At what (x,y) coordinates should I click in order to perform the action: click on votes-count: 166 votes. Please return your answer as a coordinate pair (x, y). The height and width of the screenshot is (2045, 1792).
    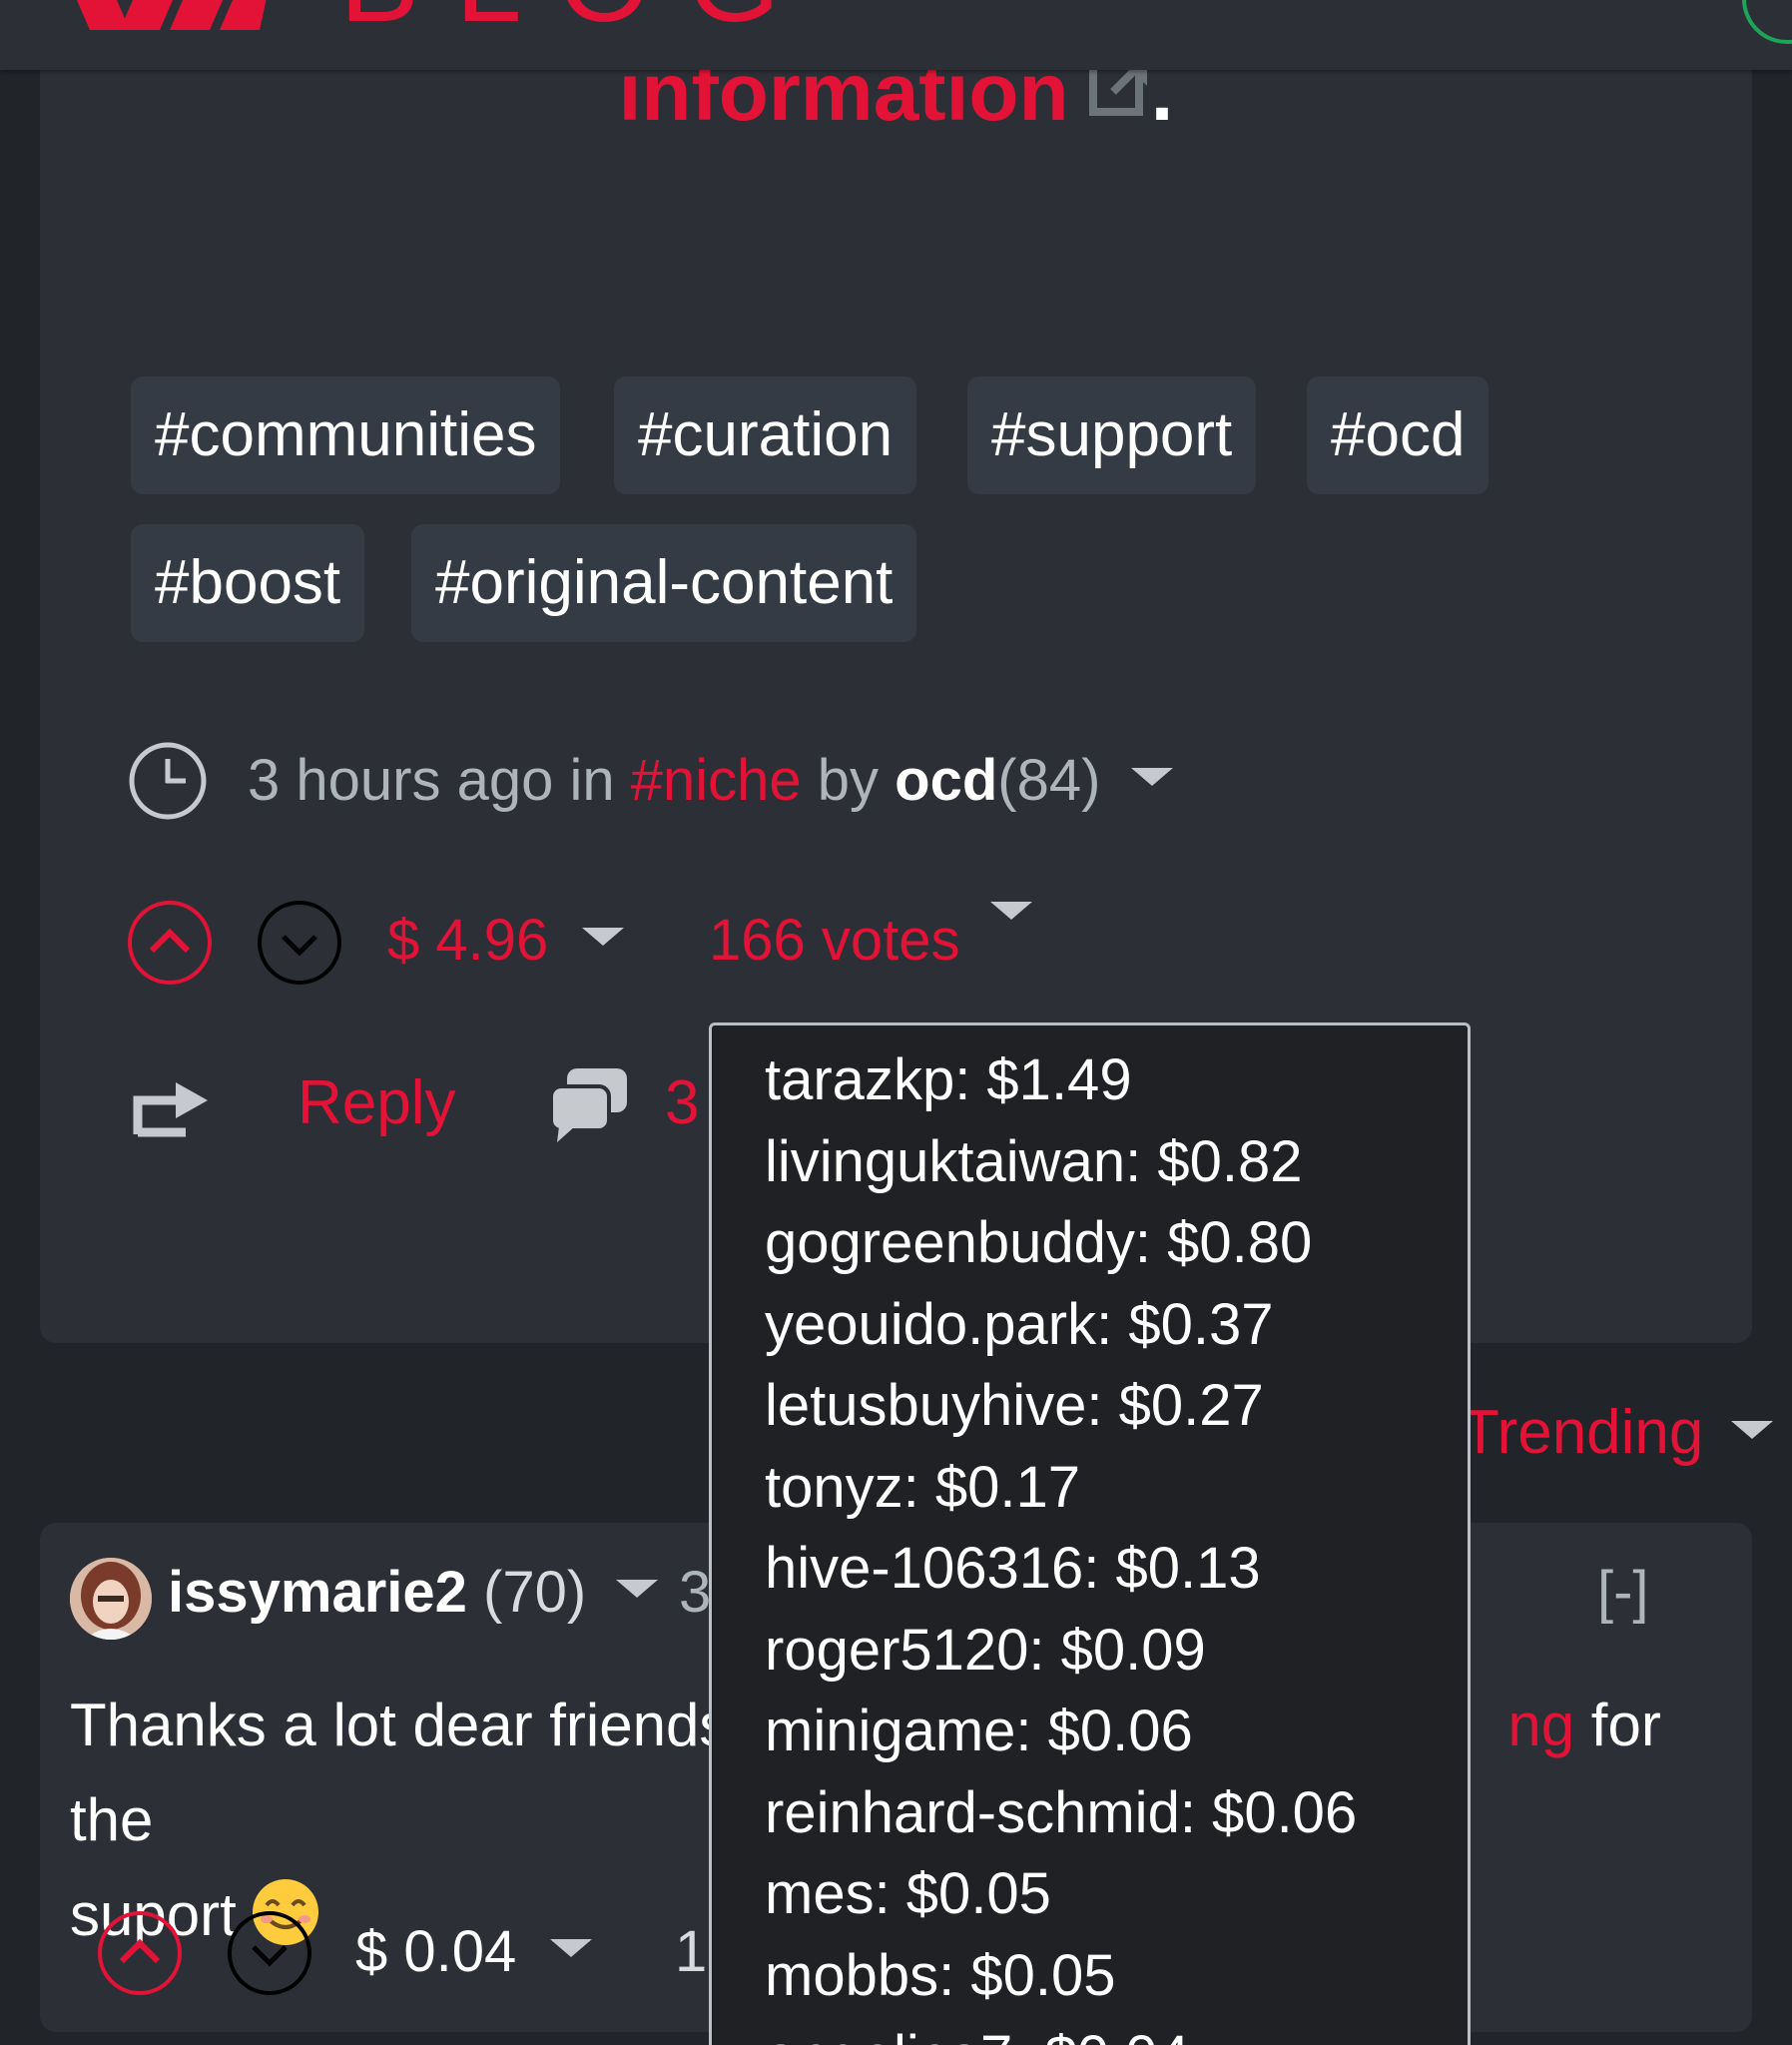
    Looking at the image, I should click on (834, 940).